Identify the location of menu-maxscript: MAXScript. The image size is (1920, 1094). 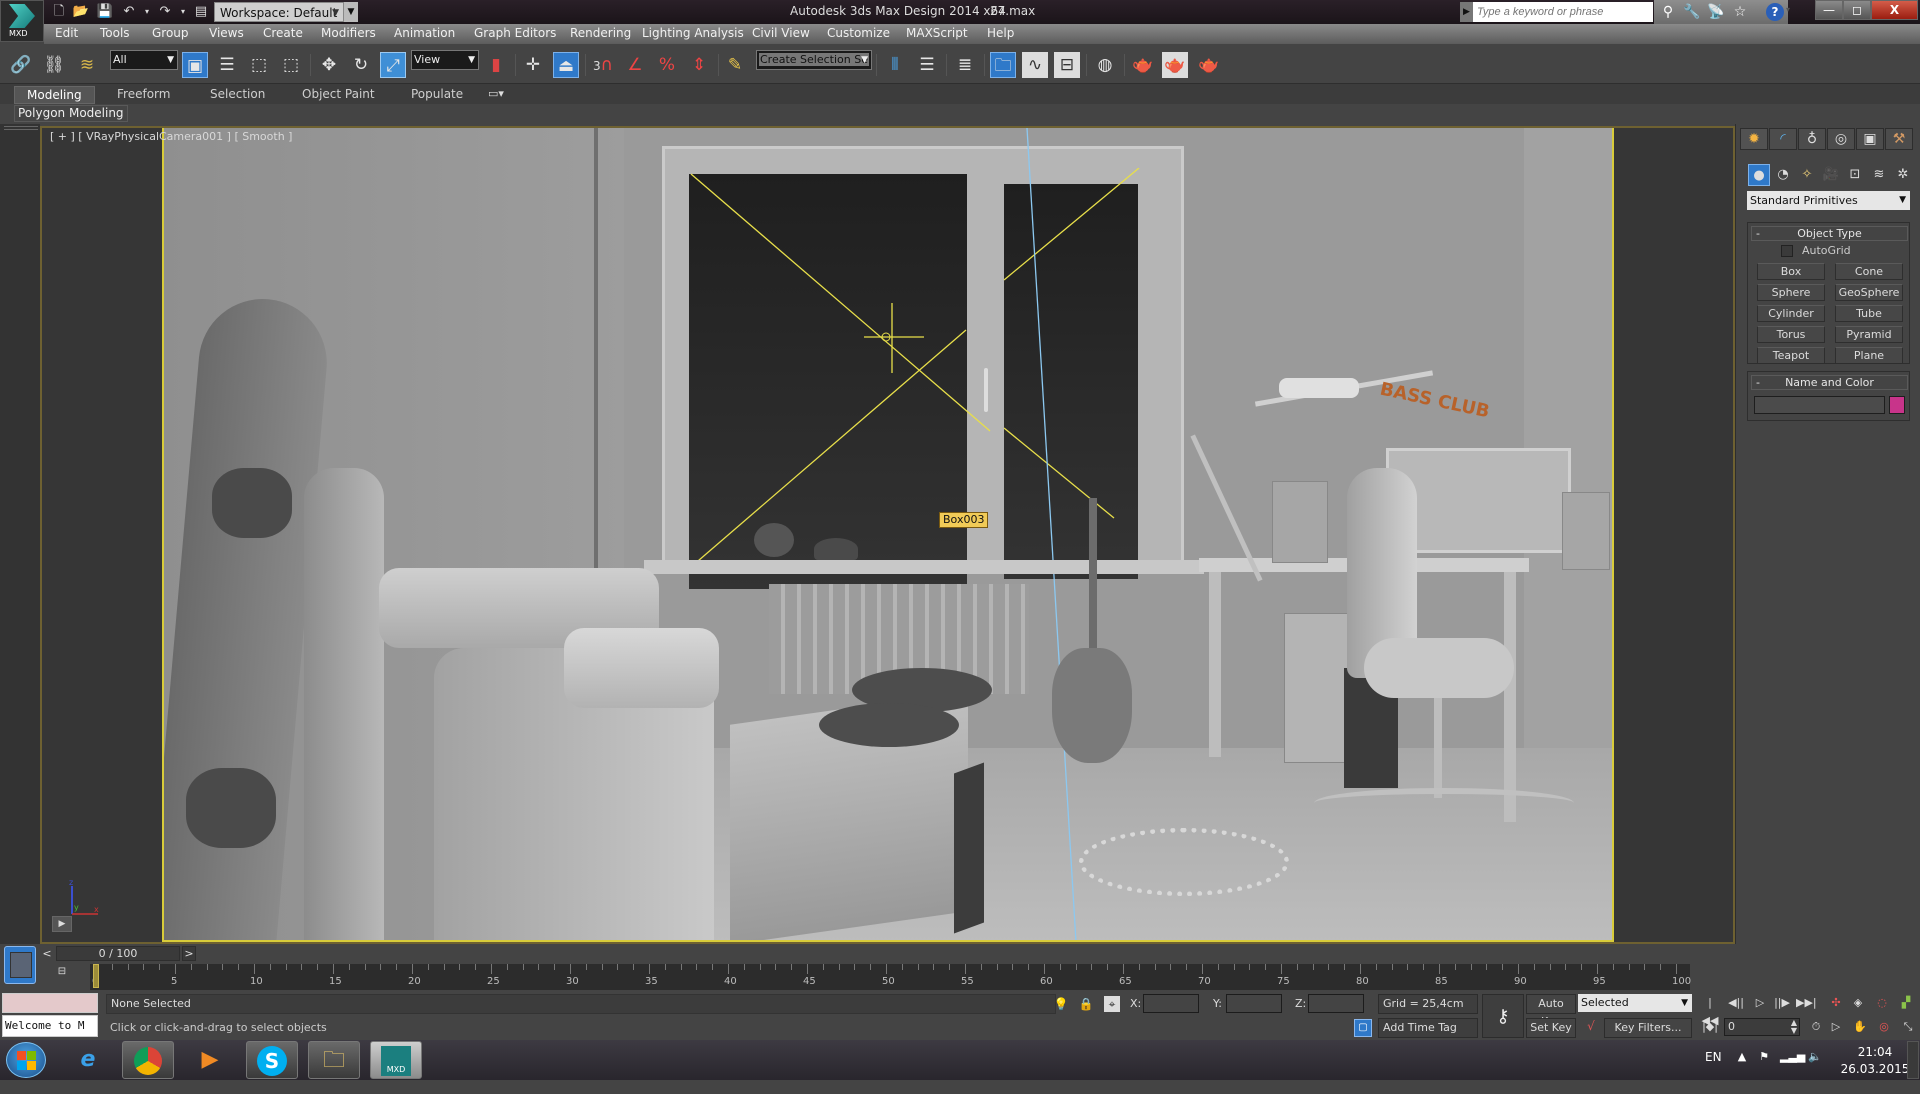
(937, 33).